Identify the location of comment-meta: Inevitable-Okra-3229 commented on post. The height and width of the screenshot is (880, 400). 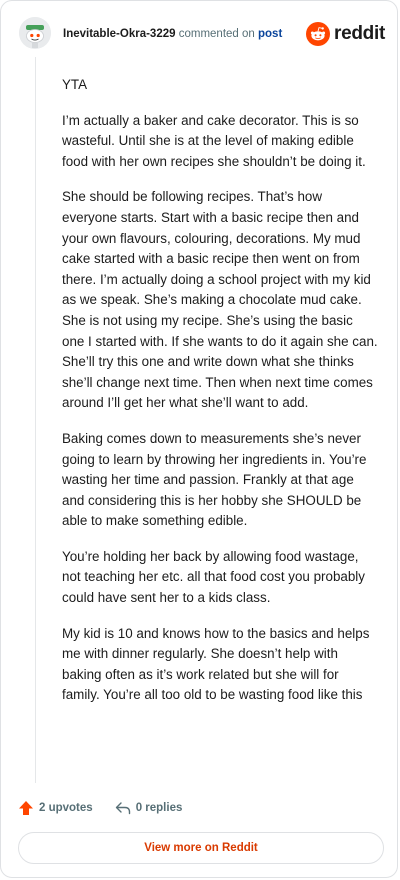
(172, 34).